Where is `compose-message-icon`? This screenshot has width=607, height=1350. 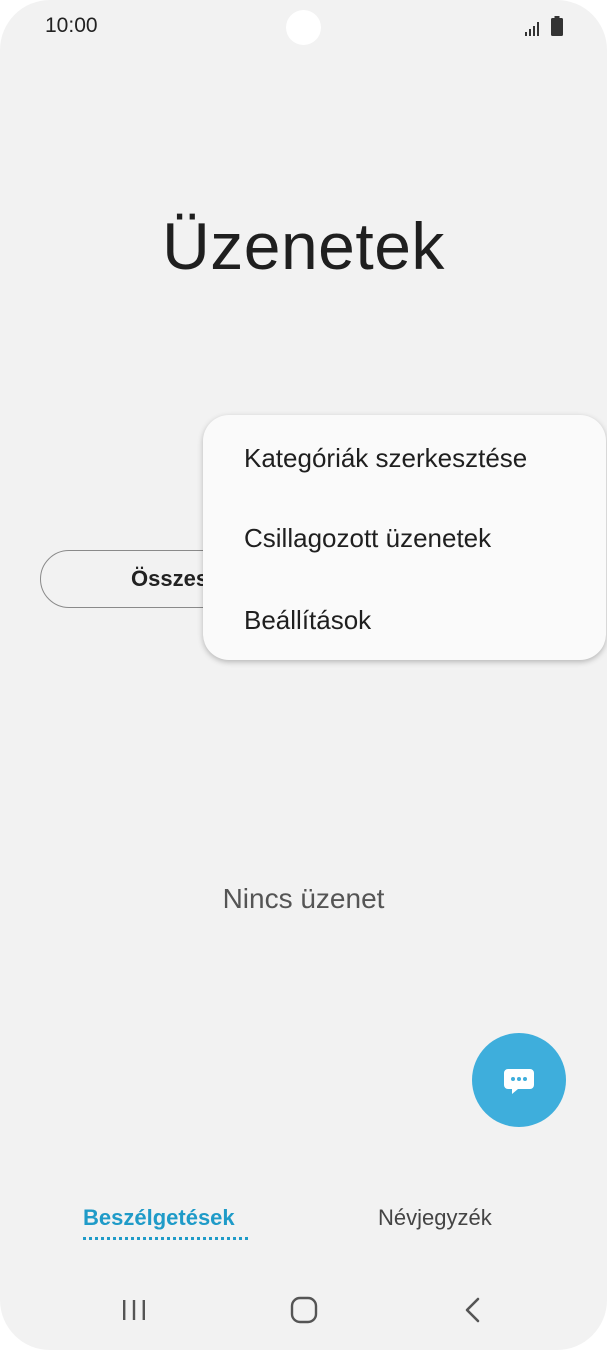 compose-message-icon is located at coordinates (519, 1081).